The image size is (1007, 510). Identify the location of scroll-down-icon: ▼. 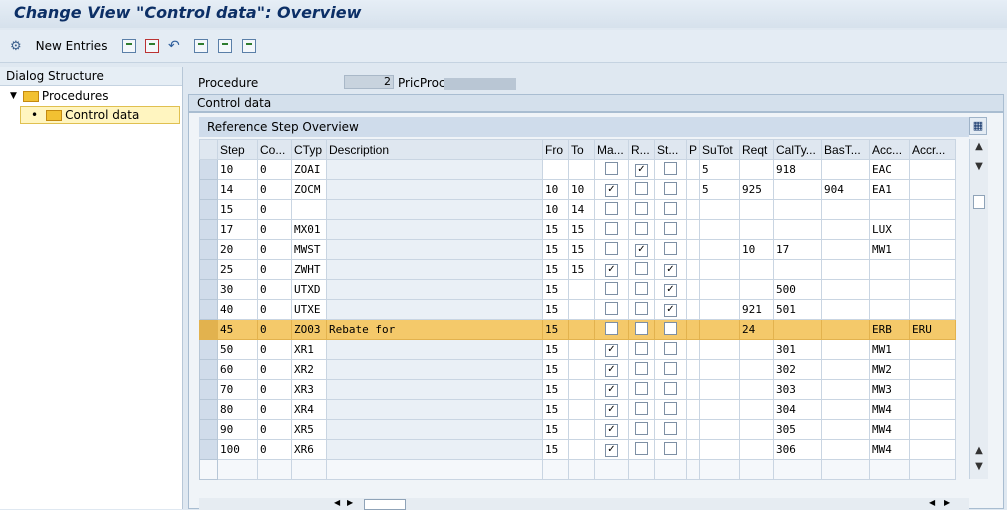
(979, 168).